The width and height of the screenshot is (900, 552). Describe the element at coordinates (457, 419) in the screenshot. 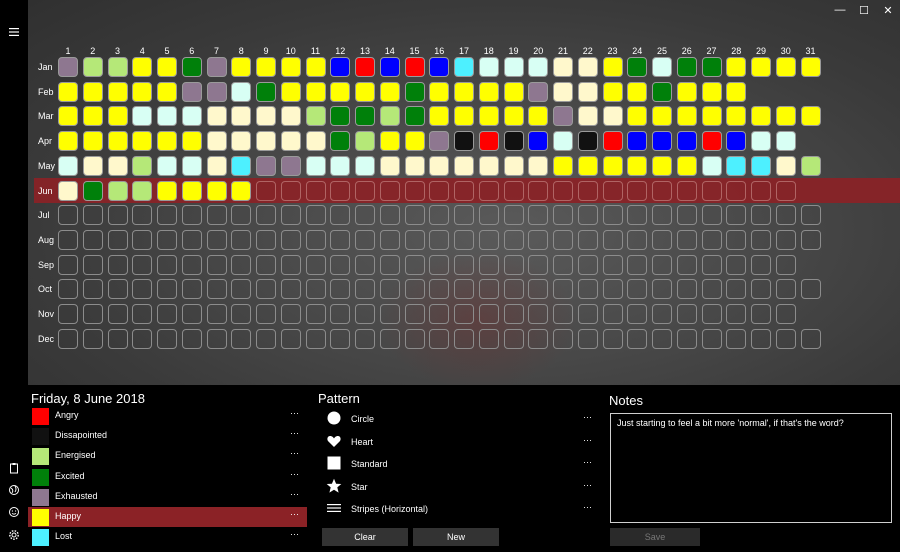

I see `pattern-item: Circle ···` at that location.